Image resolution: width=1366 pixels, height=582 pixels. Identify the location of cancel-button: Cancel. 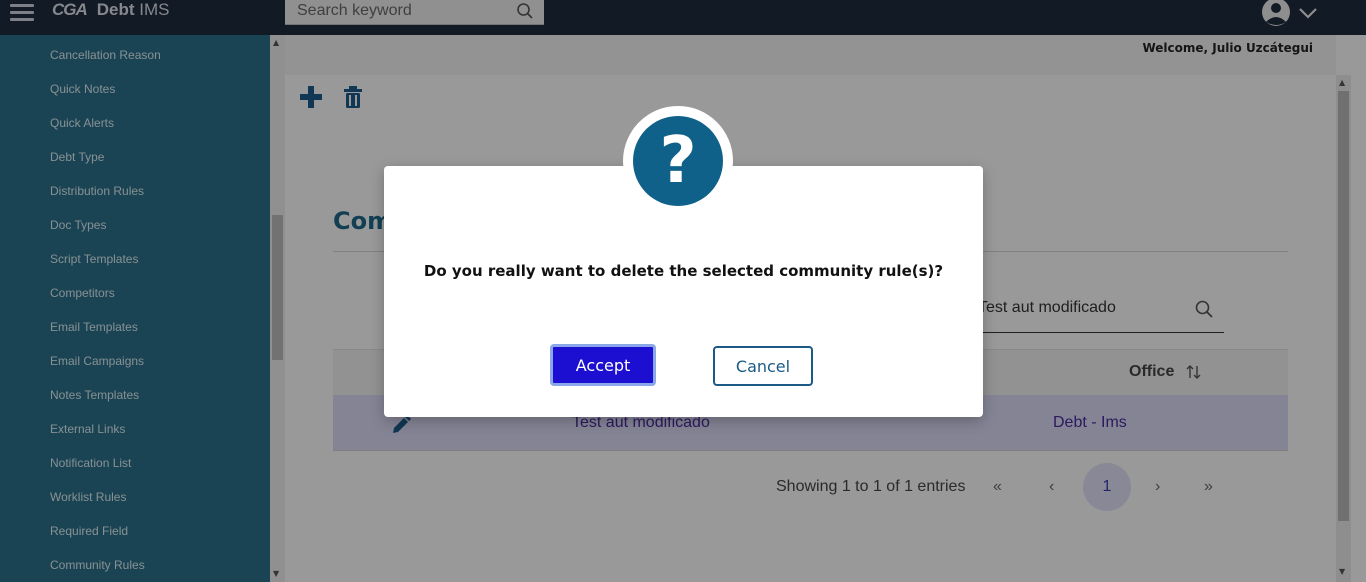
(763, 366).